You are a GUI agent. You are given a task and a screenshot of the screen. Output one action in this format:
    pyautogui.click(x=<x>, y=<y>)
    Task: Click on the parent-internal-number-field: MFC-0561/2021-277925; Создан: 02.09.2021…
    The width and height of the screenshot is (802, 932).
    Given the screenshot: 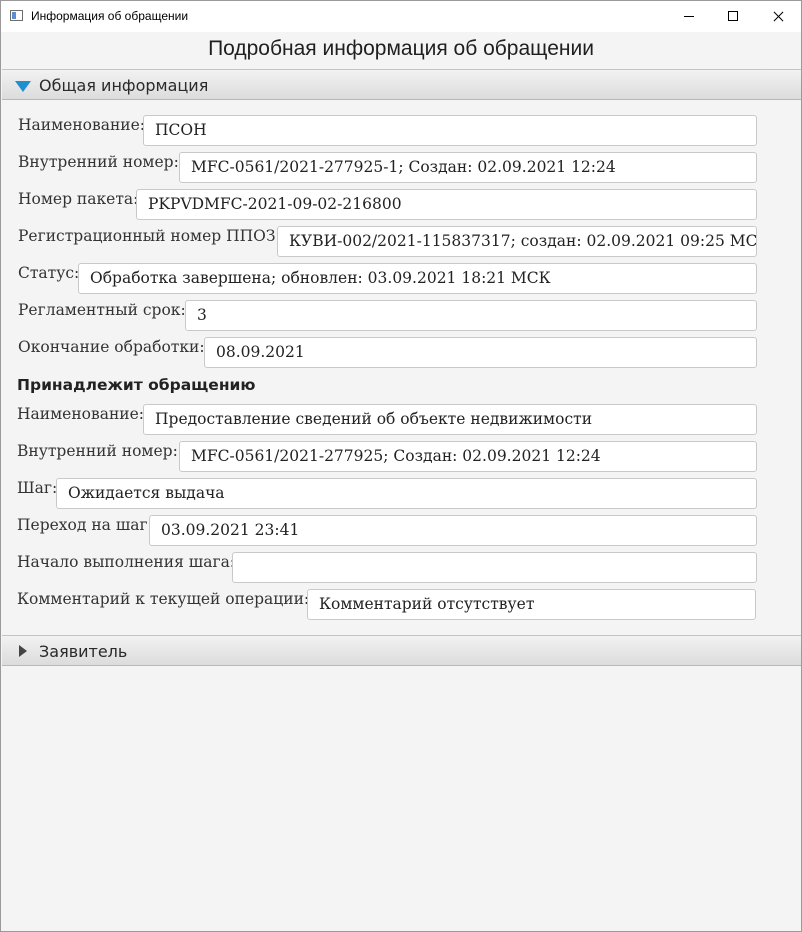 What is the action you would take?
    pyautogui.click(x=468, y=456)
    